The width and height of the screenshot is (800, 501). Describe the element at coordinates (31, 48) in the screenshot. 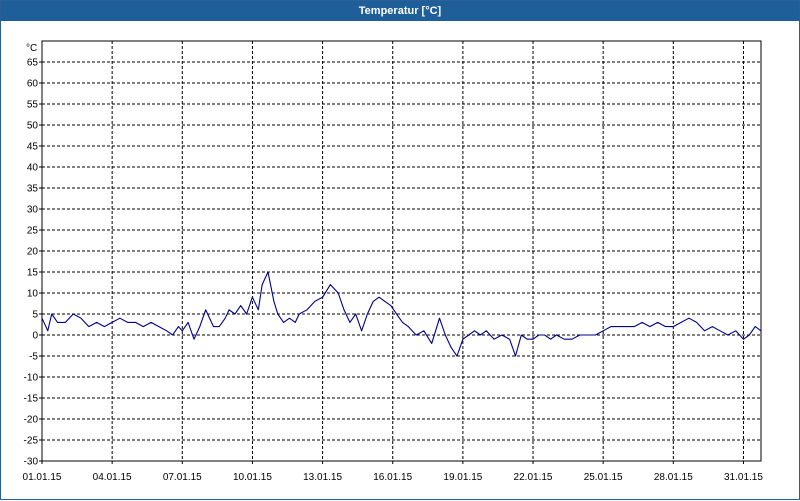

I see `y-axis-unit: °C` at that location.